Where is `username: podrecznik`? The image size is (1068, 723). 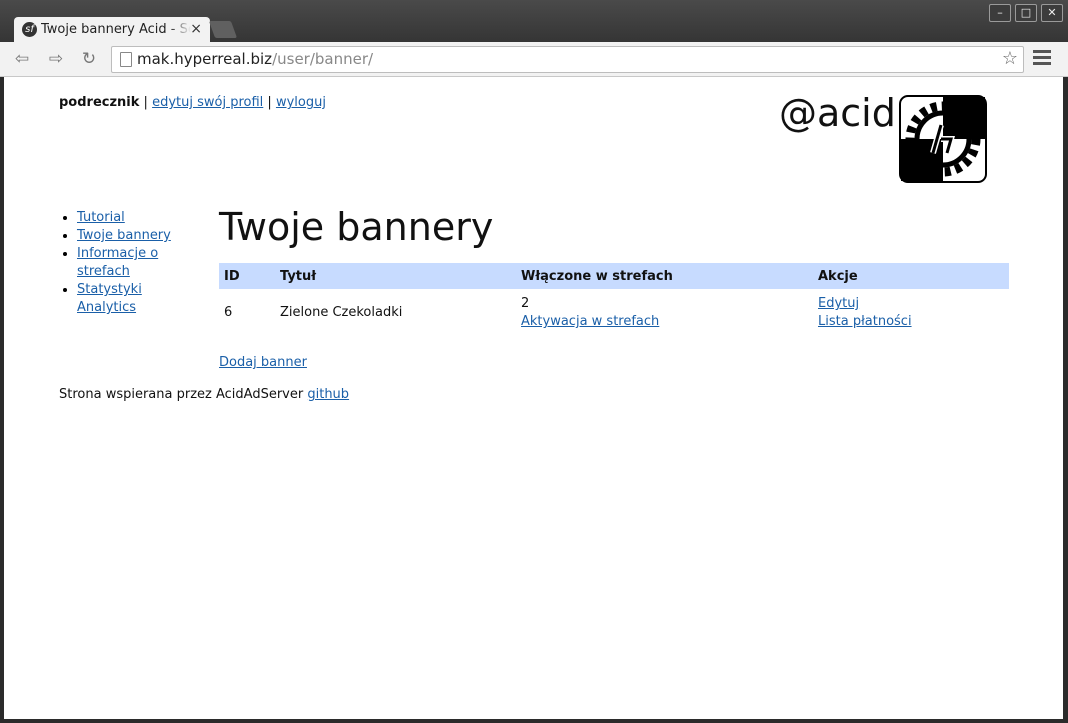
username: podrecznik is located at coordinates (99, 102).